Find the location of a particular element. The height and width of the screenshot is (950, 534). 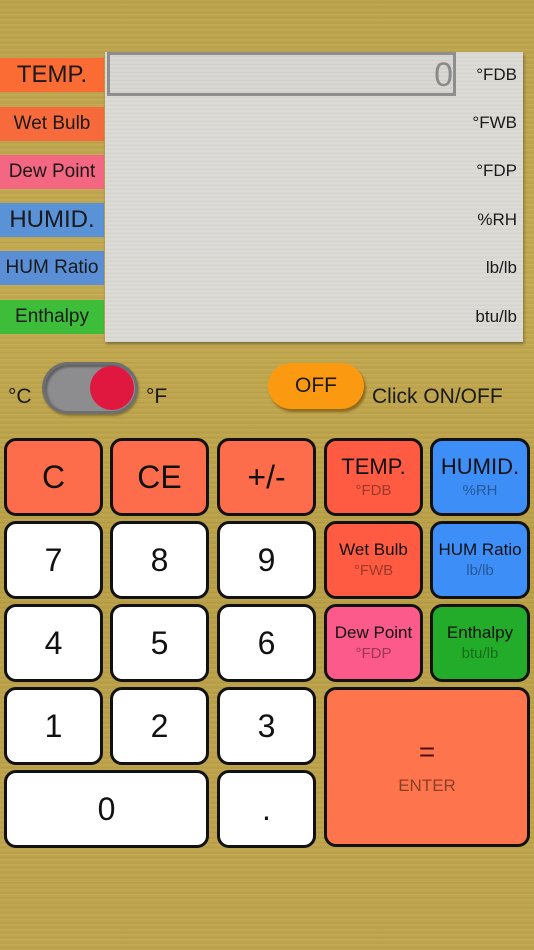

digit-9-button: 9 is located at coordinates (266, 560).